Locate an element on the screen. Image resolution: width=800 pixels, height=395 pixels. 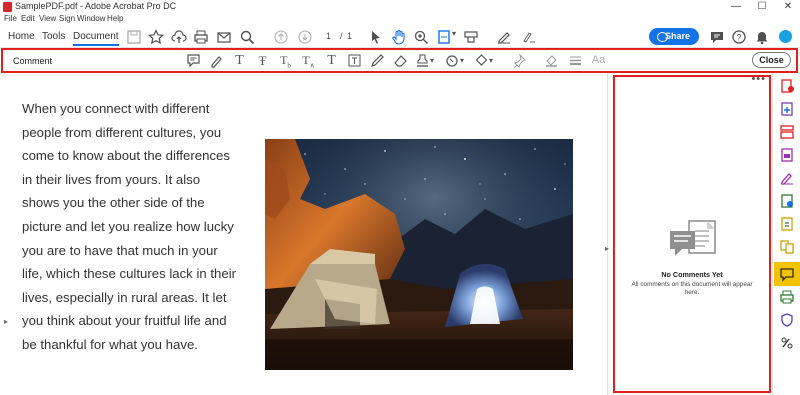
window-title: SamplePDF.pdf - Adobe Acrobat Pro DC is located at coordinates (96, 6).